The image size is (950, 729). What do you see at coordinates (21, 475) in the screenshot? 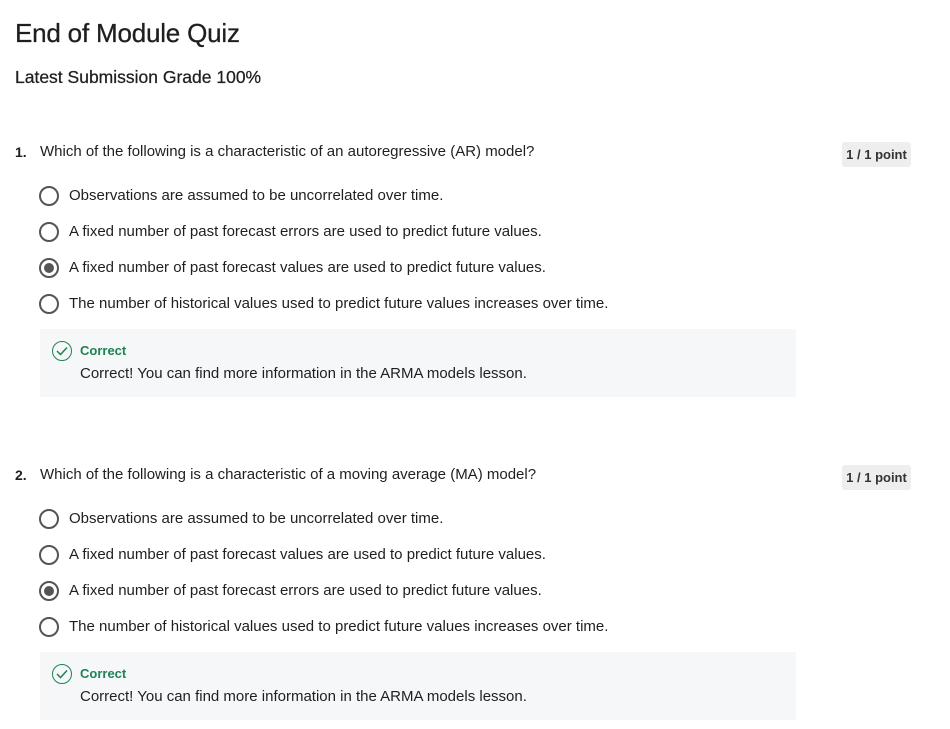
I see `question-number: 2.` at bounding box center [21, 475].